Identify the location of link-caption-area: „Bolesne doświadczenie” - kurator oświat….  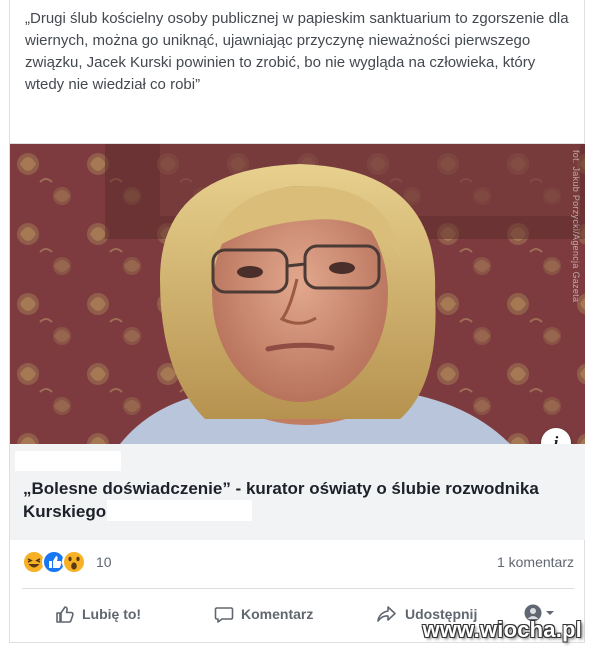
(297, 492).